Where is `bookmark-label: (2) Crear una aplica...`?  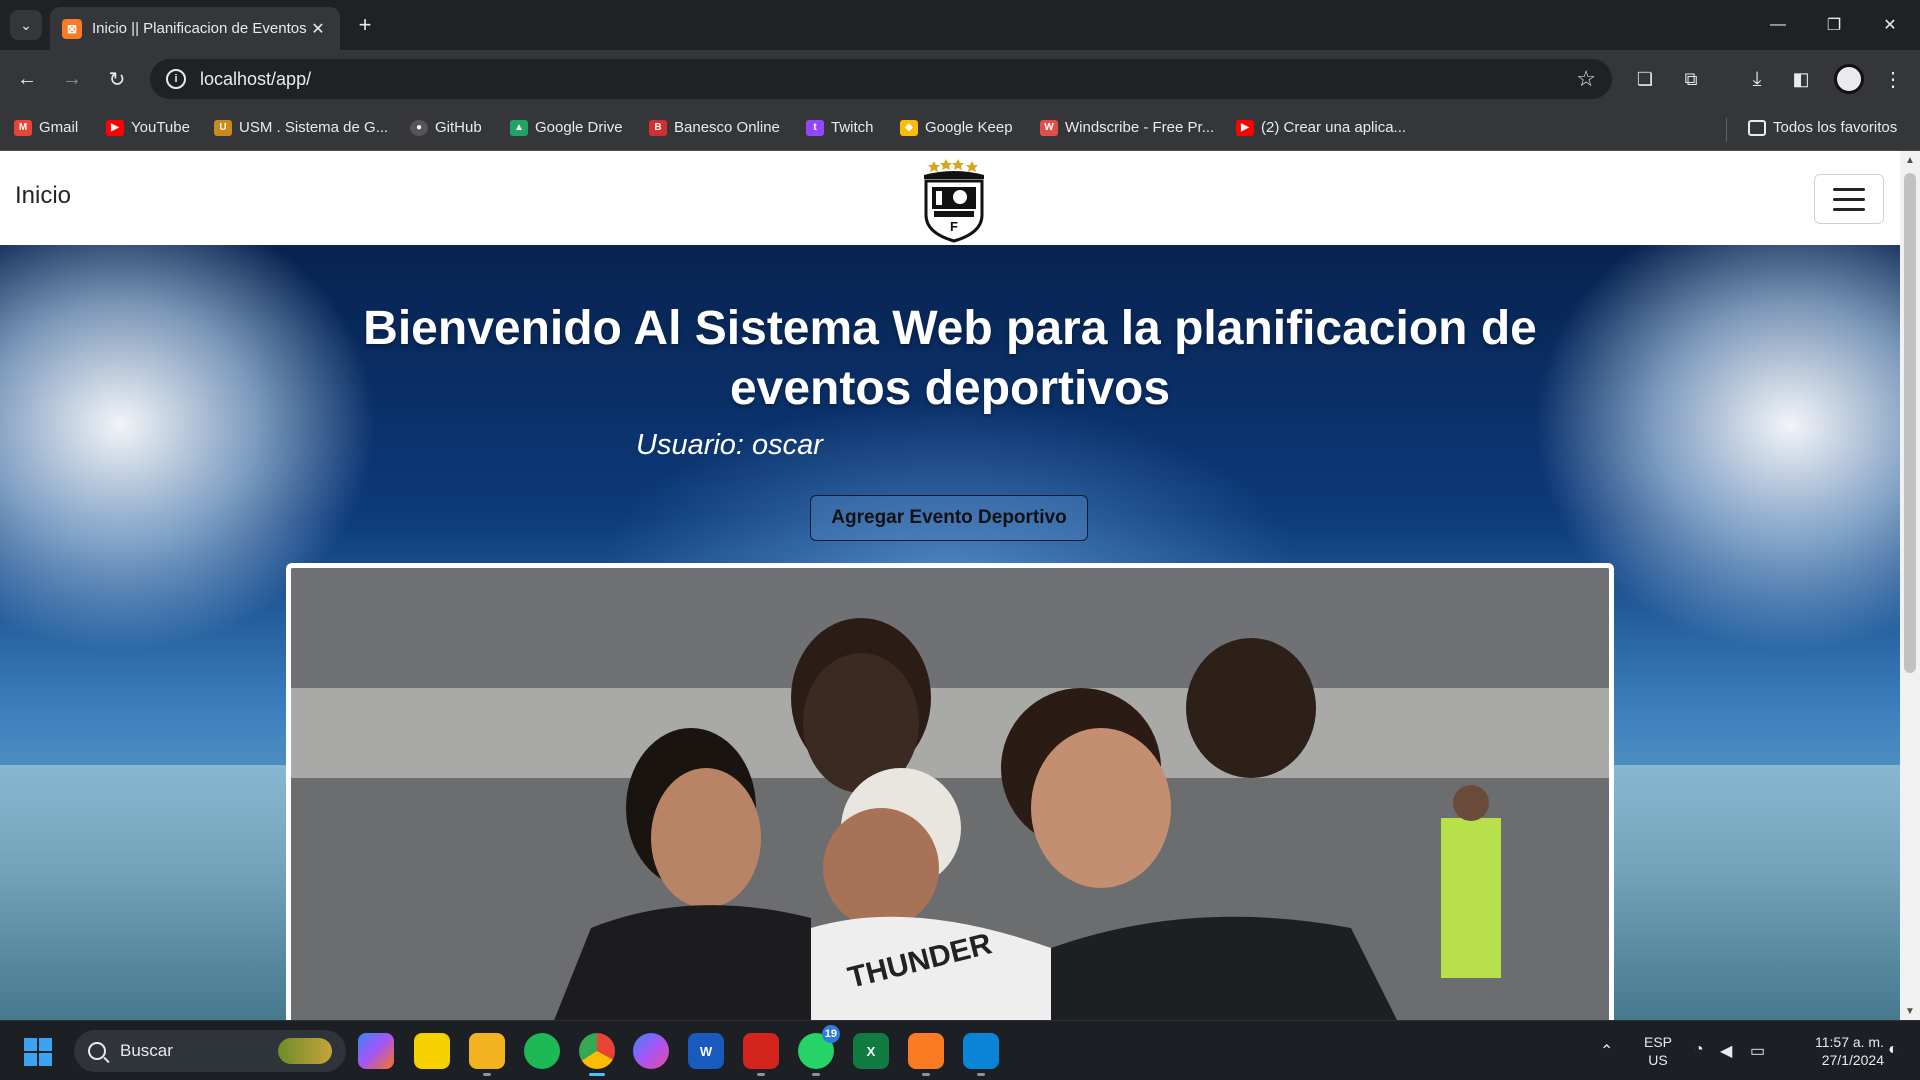 bookmark-label: (2) Crear una aplica... is located at coordinates (1334, 127).